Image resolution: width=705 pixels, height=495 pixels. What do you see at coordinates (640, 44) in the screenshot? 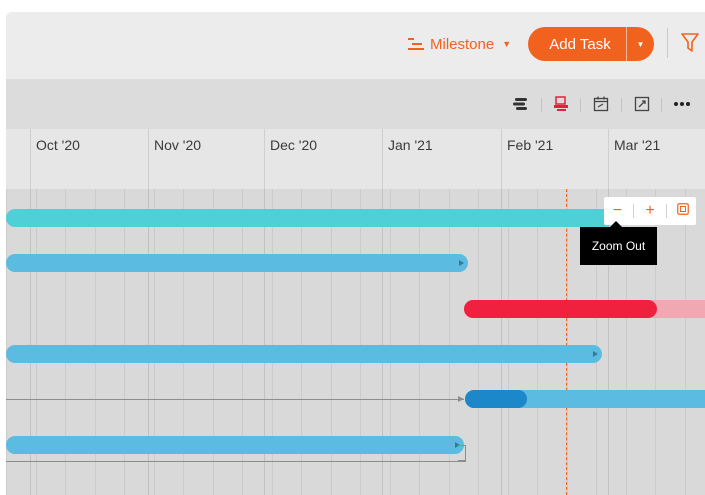
I see `caret-down-icon: ▼` at bounding box center [640, 44].